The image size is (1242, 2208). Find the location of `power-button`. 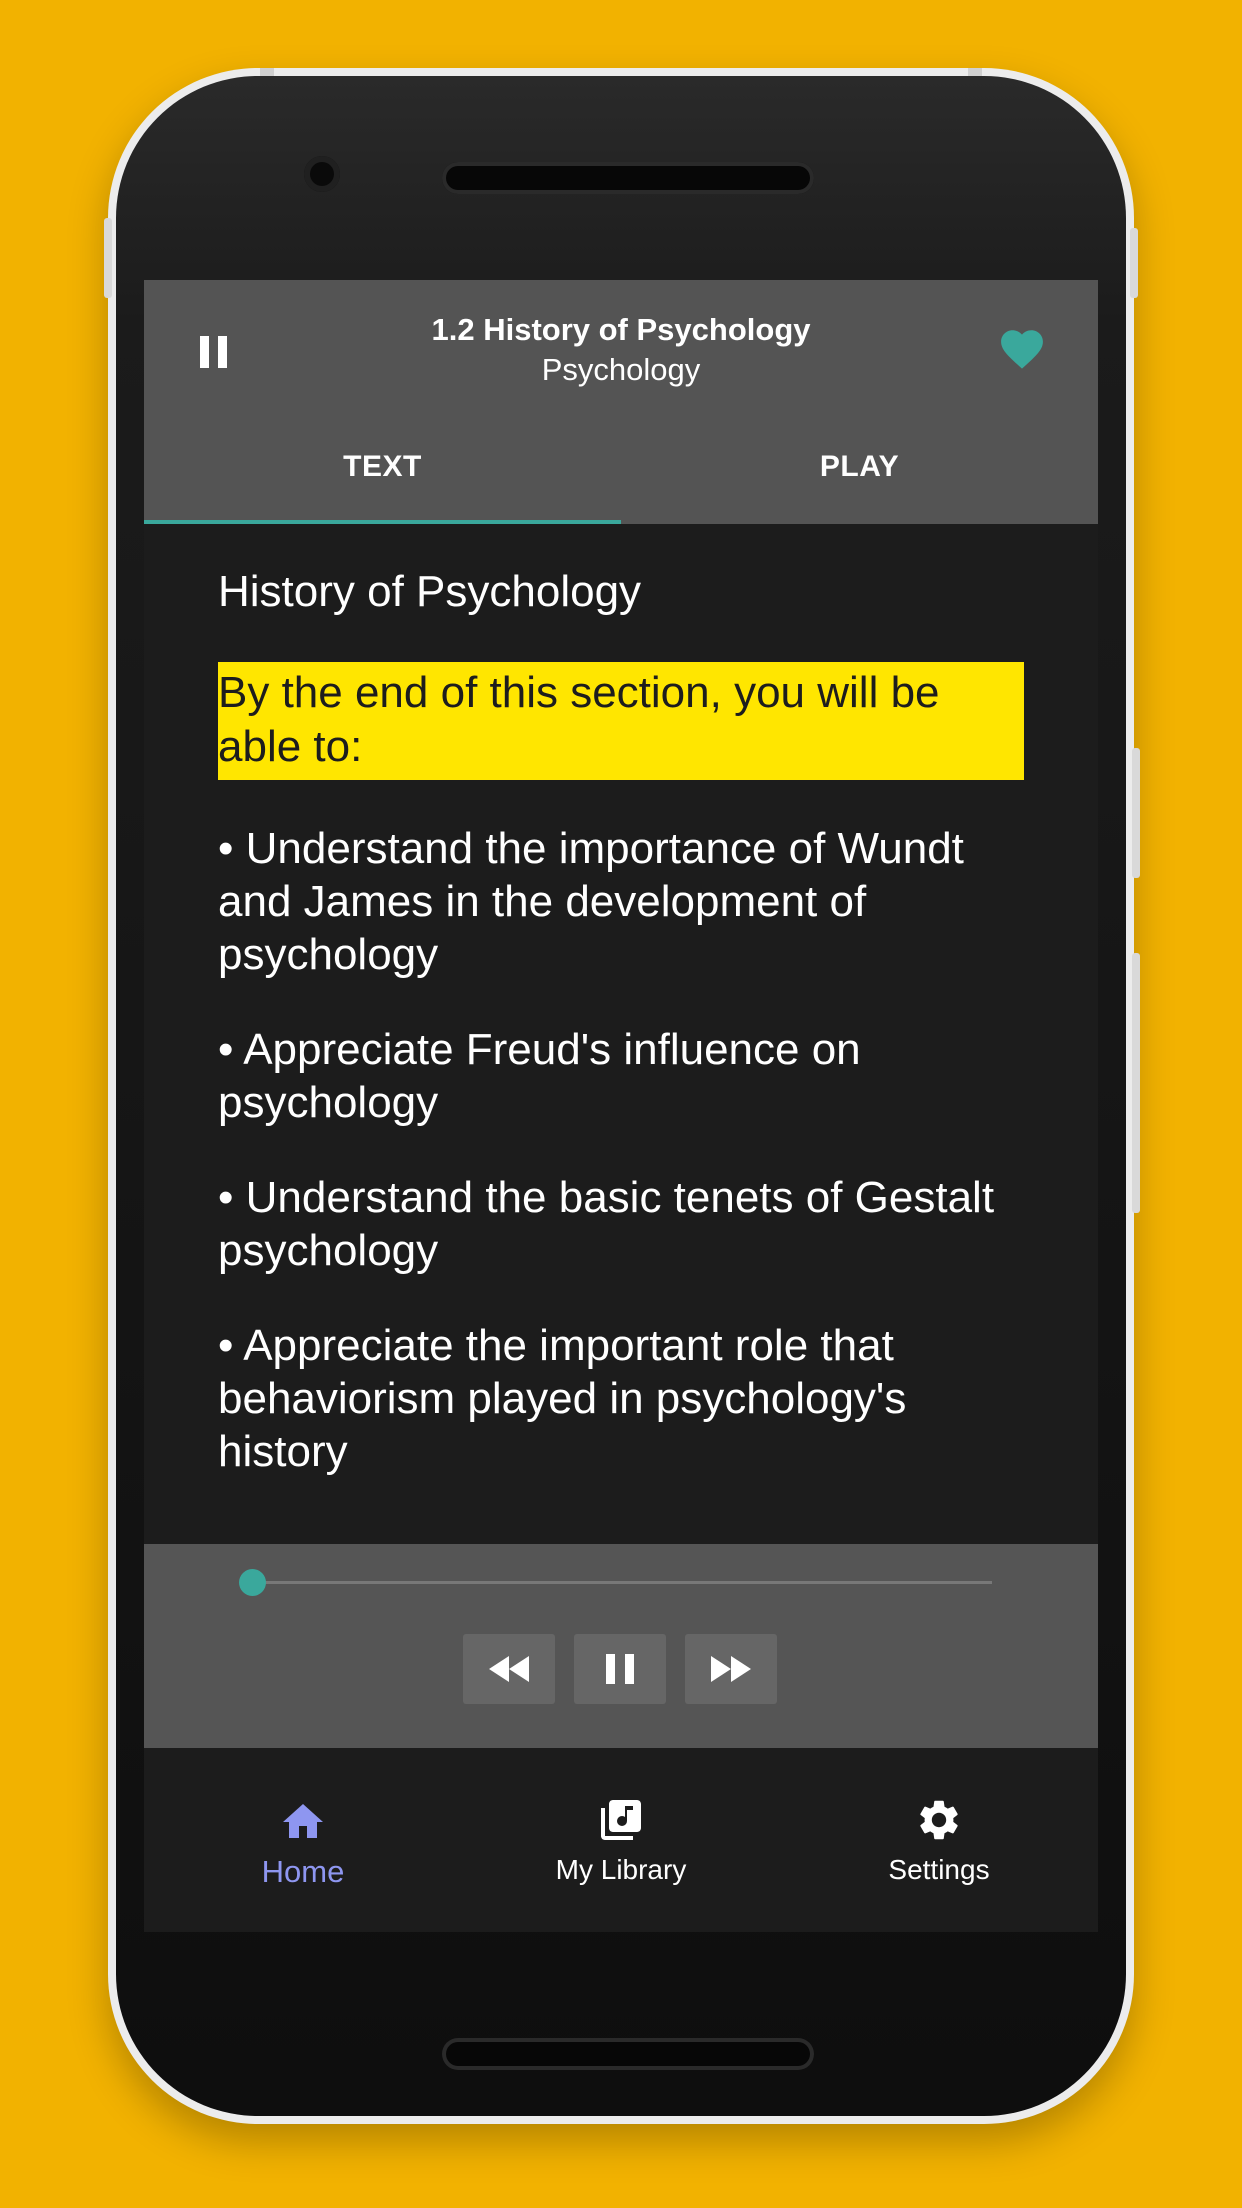

power-button is located at coordinates (1136, 813).